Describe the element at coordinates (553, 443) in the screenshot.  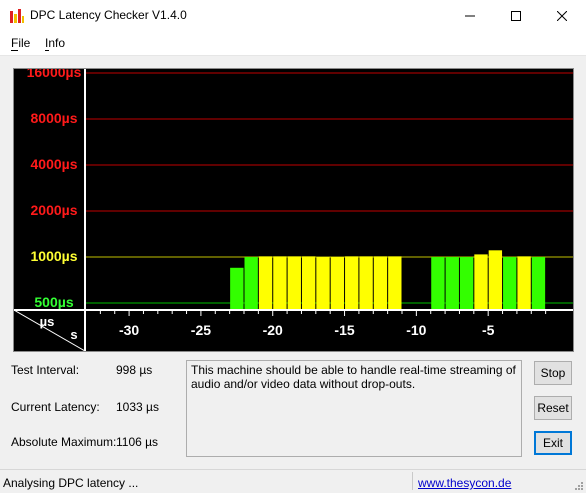
I see `exit-button: Exit` at that location.